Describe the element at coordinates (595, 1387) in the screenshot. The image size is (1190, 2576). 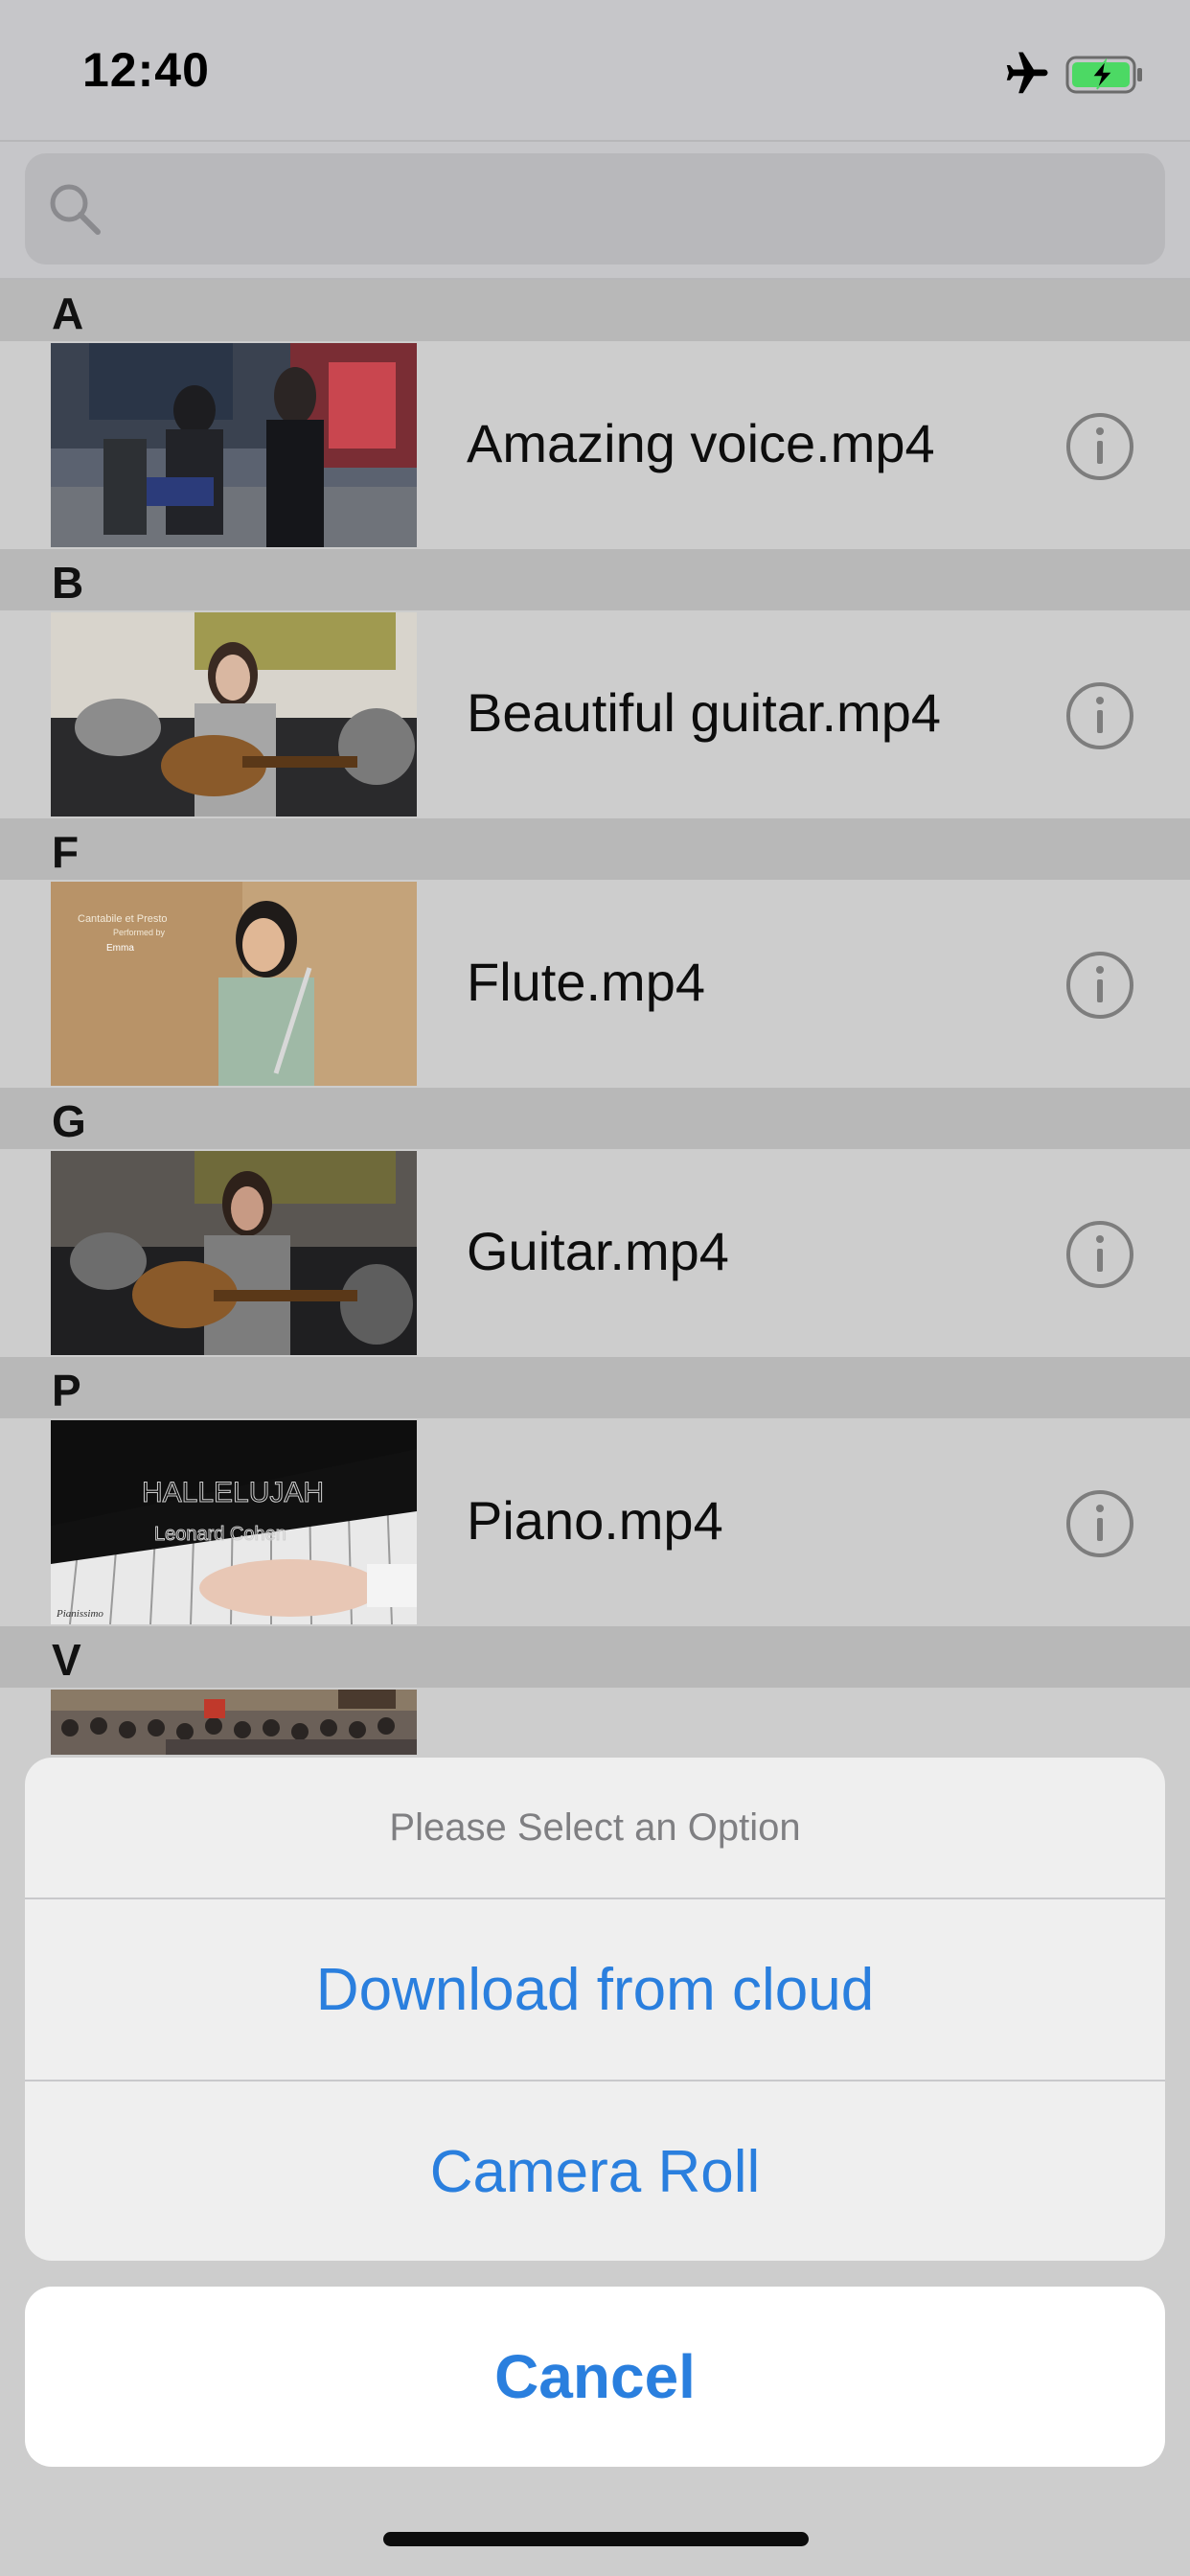
I see `section-header-p: P` at that location.